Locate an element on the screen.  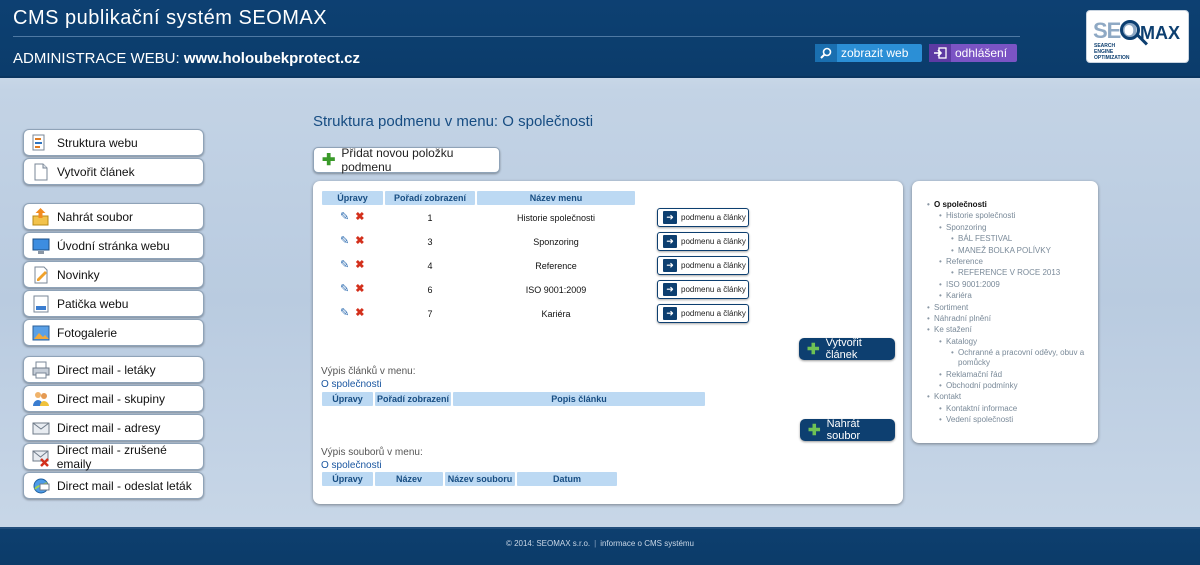
structure-icon is located at coordinates (41, 143).